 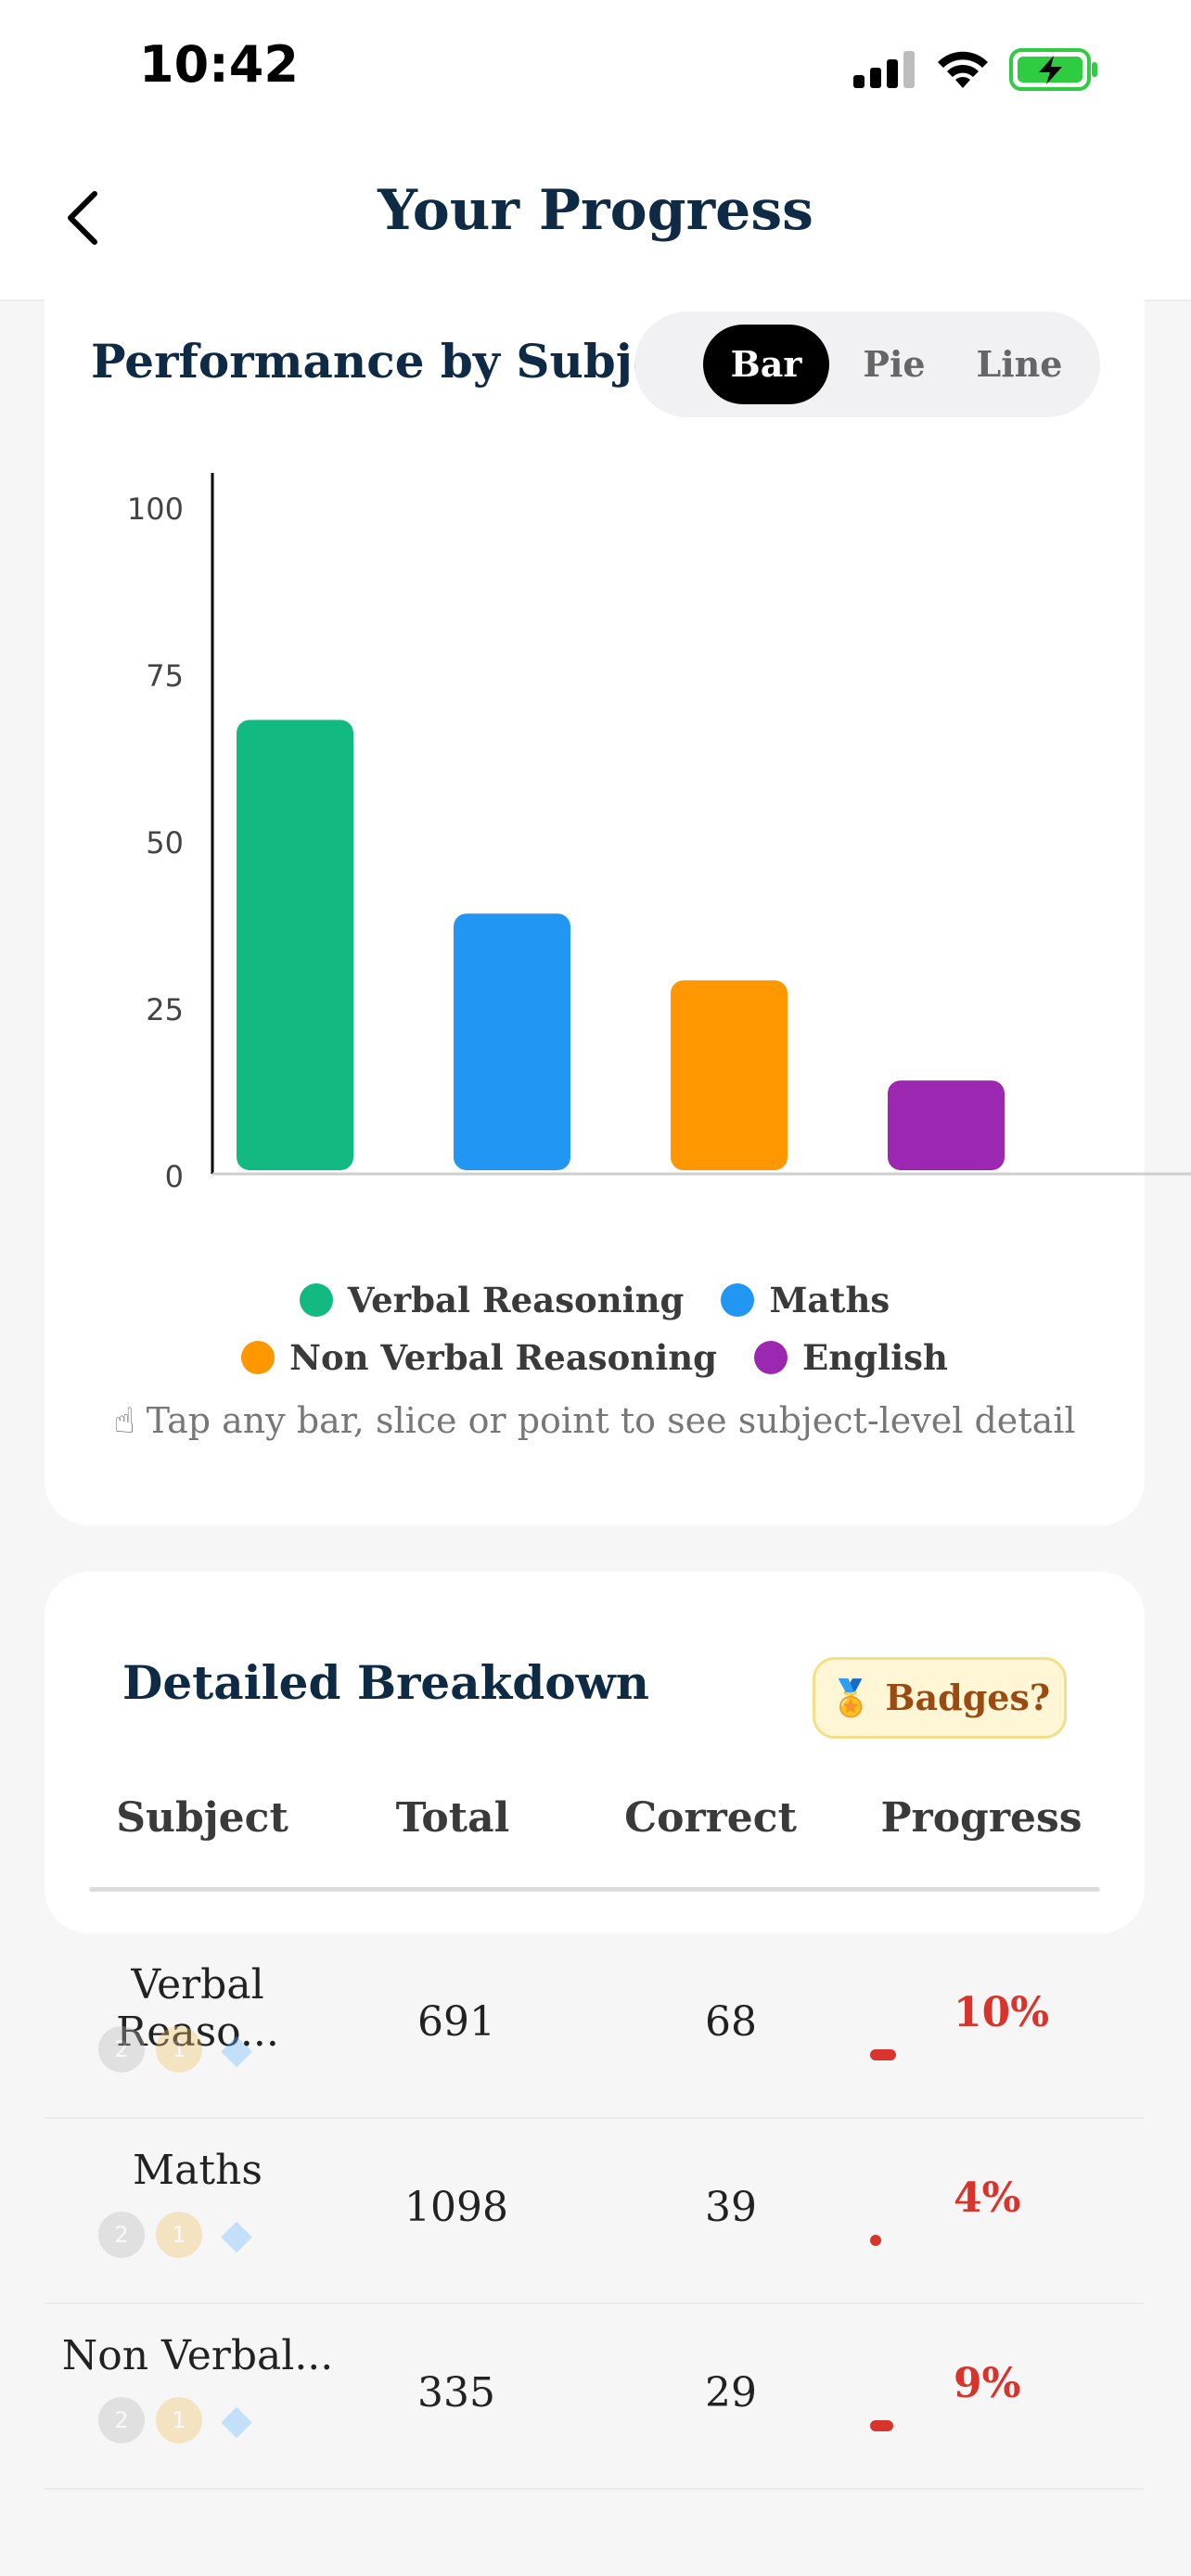 I want to click on medal-icon: 🏅, so click(x=851, y=1698).